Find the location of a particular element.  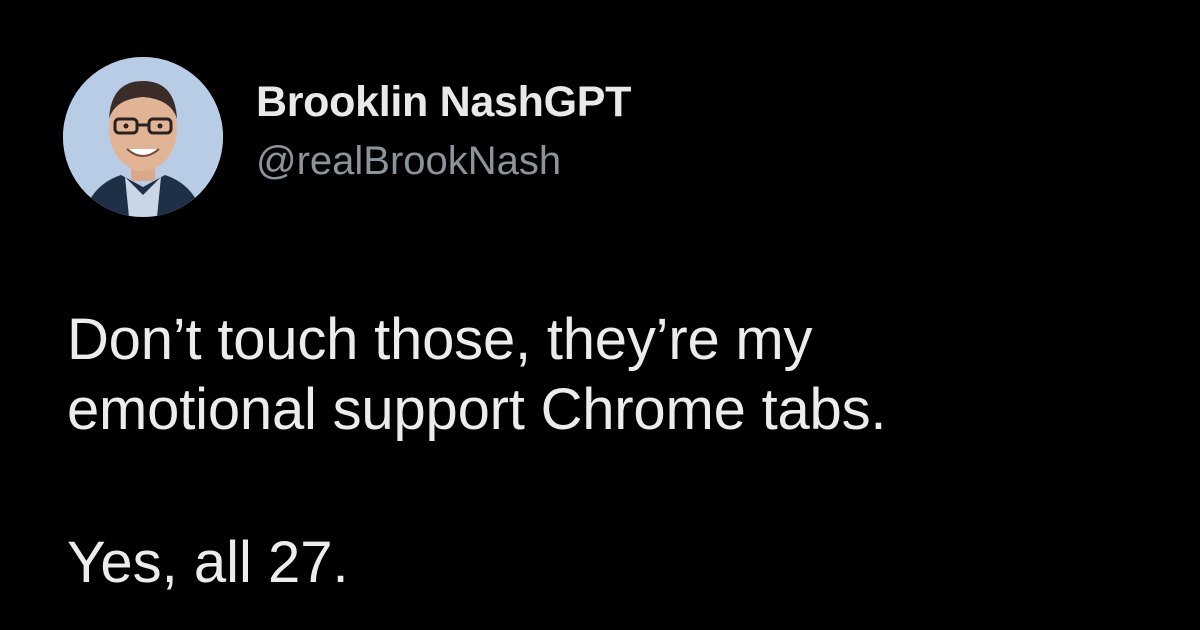

person-portrait-icon is located at coordinates (143, 137).